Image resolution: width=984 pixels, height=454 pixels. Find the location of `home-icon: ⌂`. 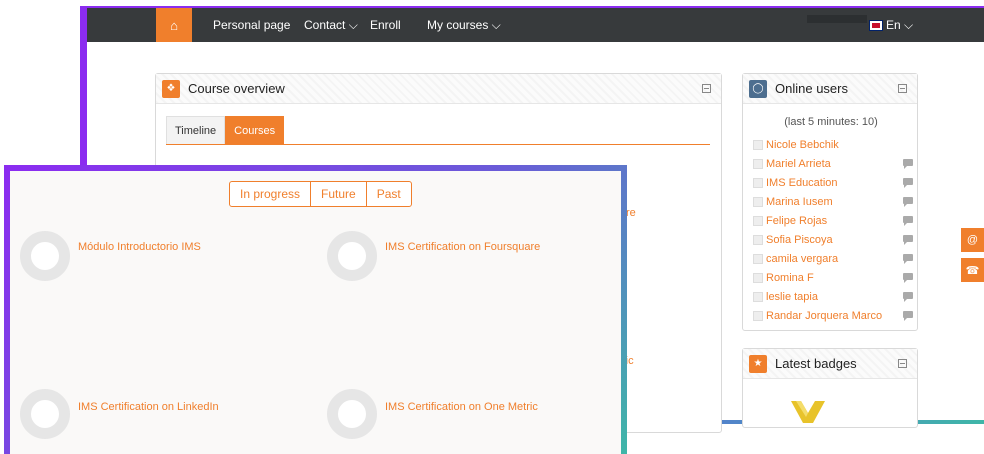

home-icon: ⌂ is located at coordinates (174, 25).